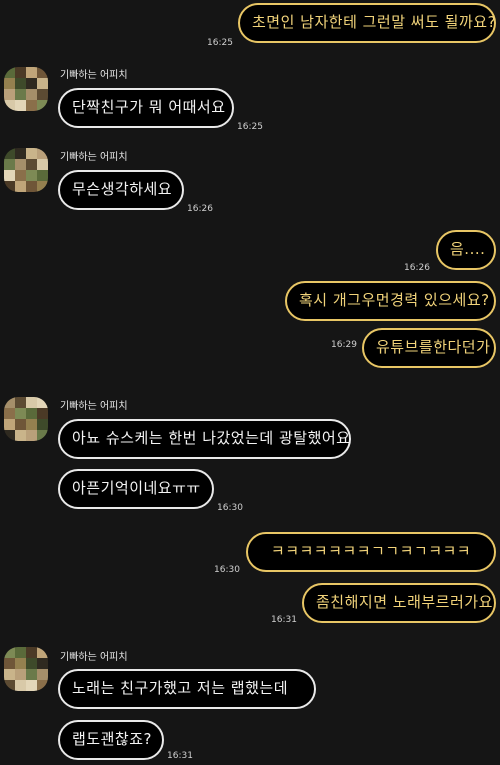 The image size is (500, 765). I want to click on outgoing-message-bubble: 유튜브를한다던가, so click(429, 348).